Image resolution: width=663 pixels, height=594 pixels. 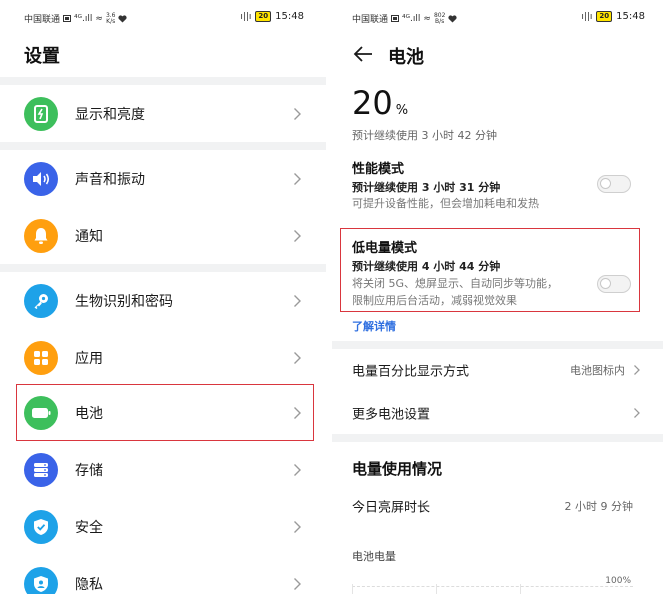 I want to click on page-title: 设置, so click(x=42, y=56).